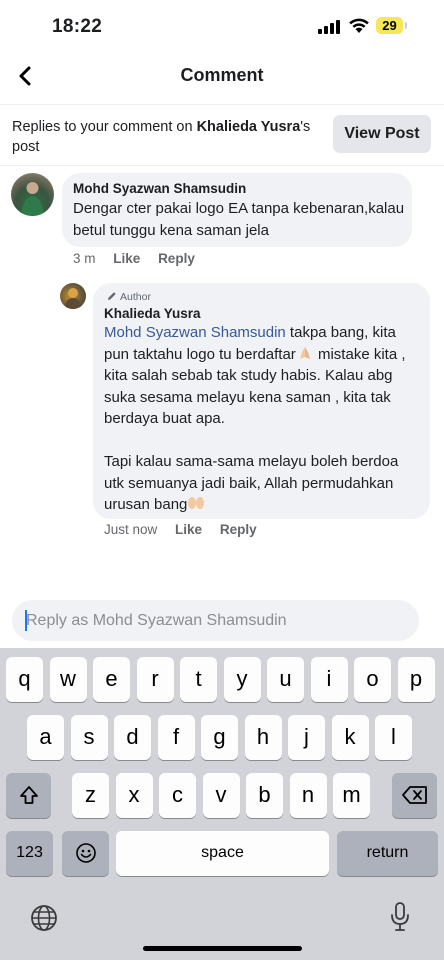  I want to click on key-c: c, so click(177, 795).